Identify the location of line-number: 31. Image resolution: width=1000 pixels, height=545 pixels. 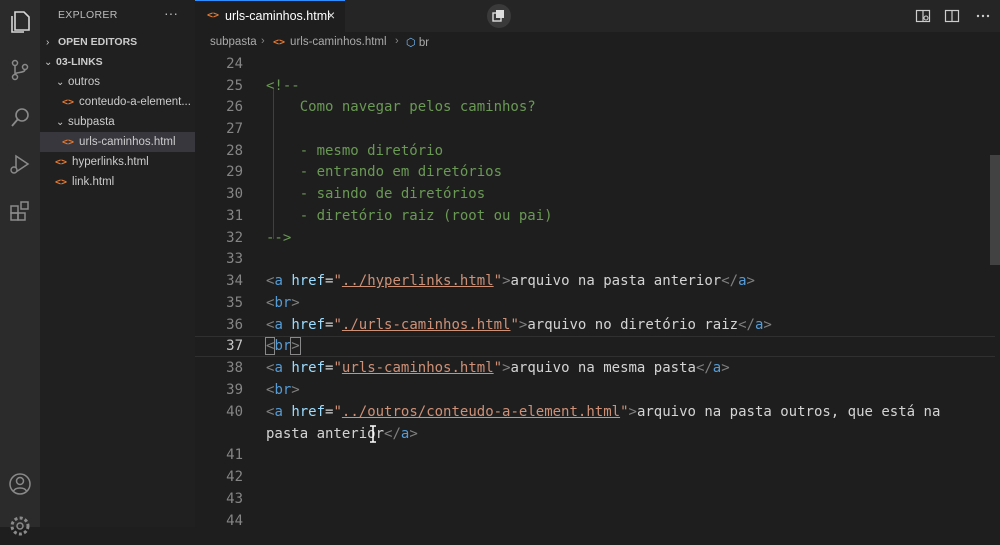
(234, 216).